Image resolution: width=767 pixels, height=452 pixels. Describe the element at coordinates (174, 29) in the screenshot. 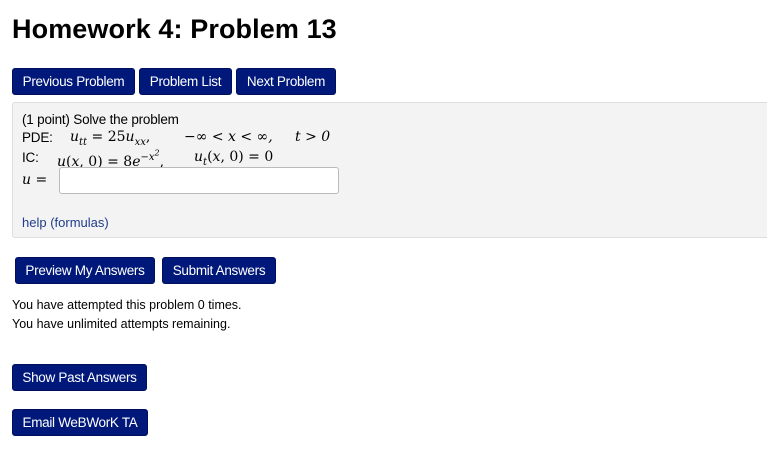

I see `page-title: Homework 4: Problem 13` at that location.